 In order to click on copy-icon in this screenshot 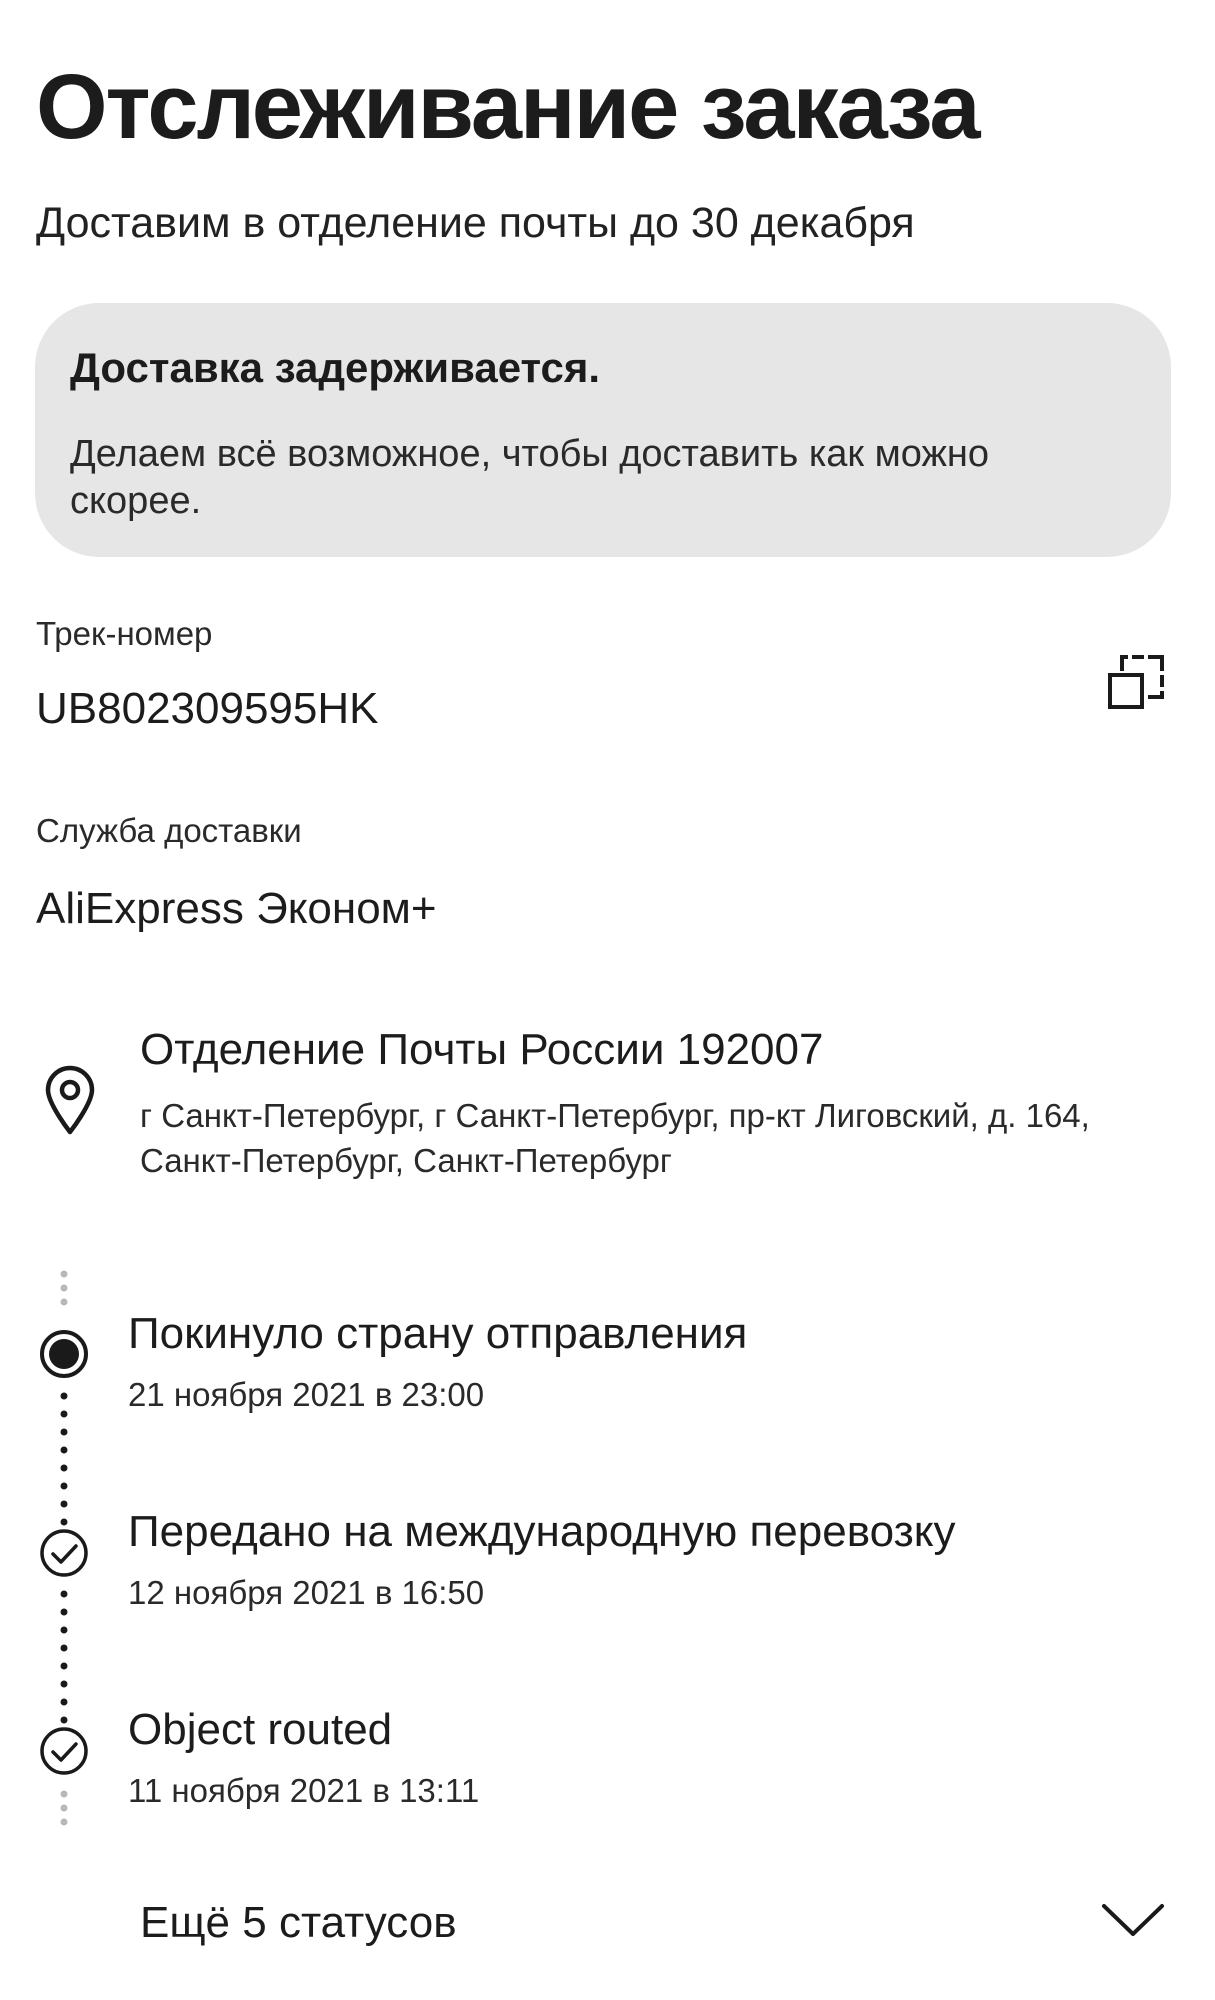, I will do `click(1136, 683)`.